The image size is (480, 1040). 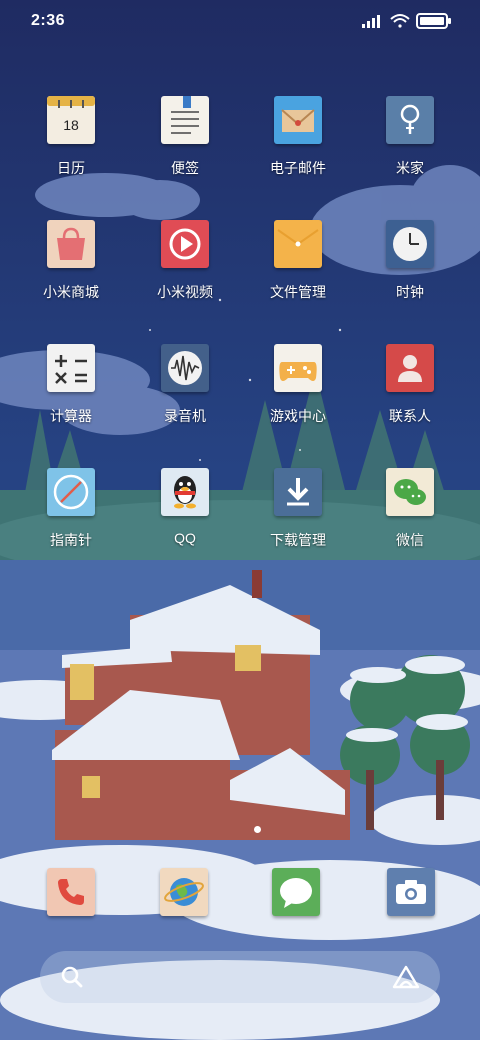 I want to click on app-mi-video: 小米视频, so click(x=185, y=275).